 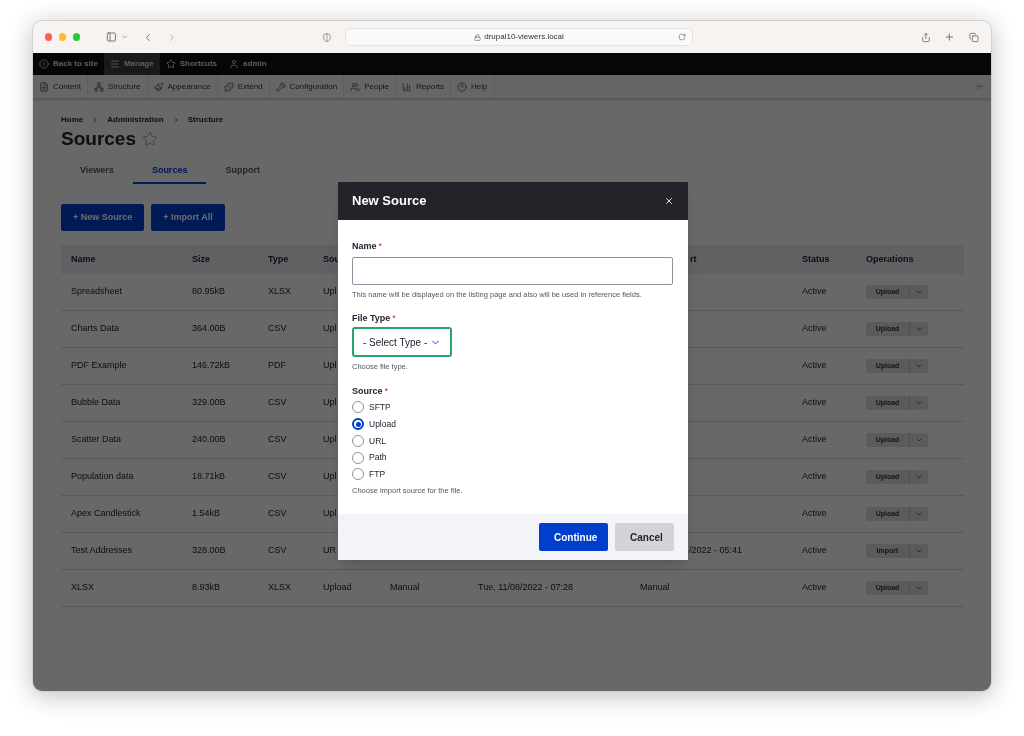 I want to click on shield-icon, so click(x=326, y=37).